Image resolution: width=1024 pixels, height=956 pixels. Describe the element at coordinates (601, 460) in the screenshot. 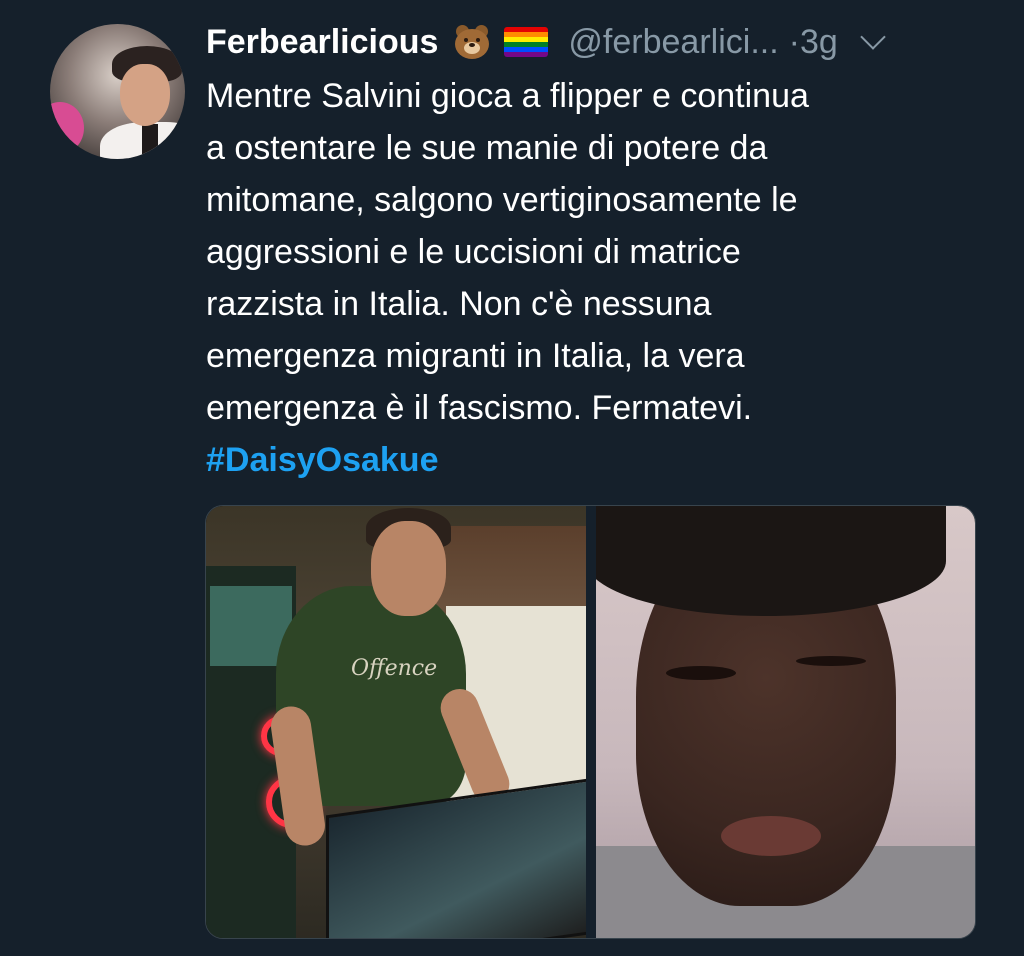

I see `hashtag-link: #DaisyOsakue` at that location.